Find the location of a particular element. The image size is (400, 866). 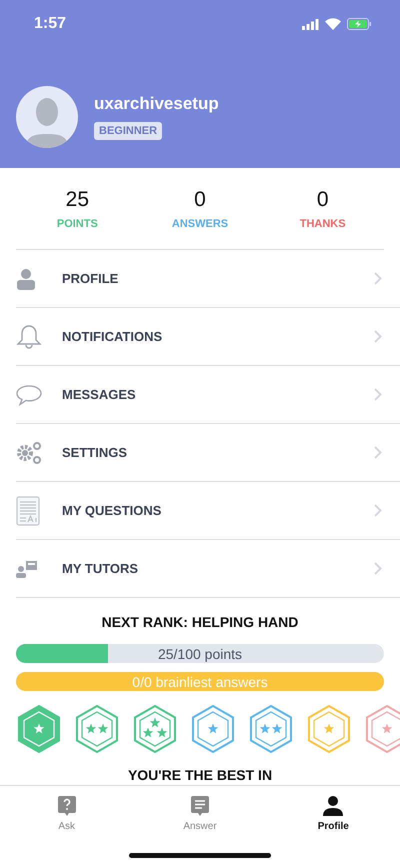

progress-bar: 25/100 points is located at coordinates (200, 653).